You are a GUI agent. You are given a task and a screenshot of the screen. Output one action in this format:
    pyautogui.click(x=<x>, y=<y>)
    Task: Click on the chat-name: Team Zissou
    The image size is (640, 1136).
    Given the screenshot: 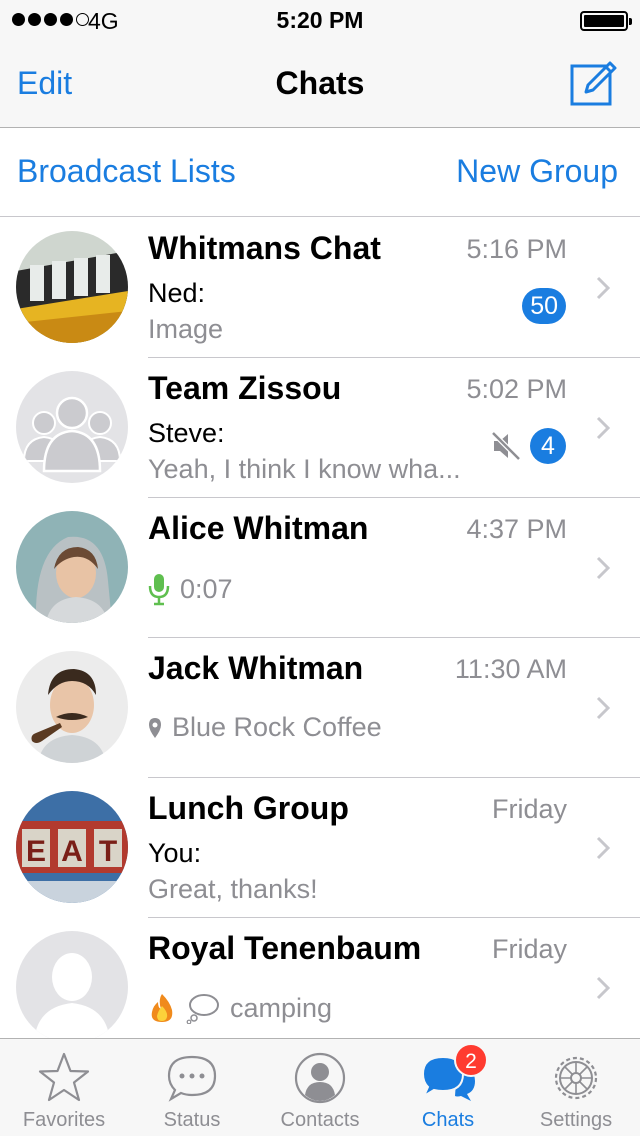 What is the action you would take?
    pyautogui.click(x=245, y=388)
    